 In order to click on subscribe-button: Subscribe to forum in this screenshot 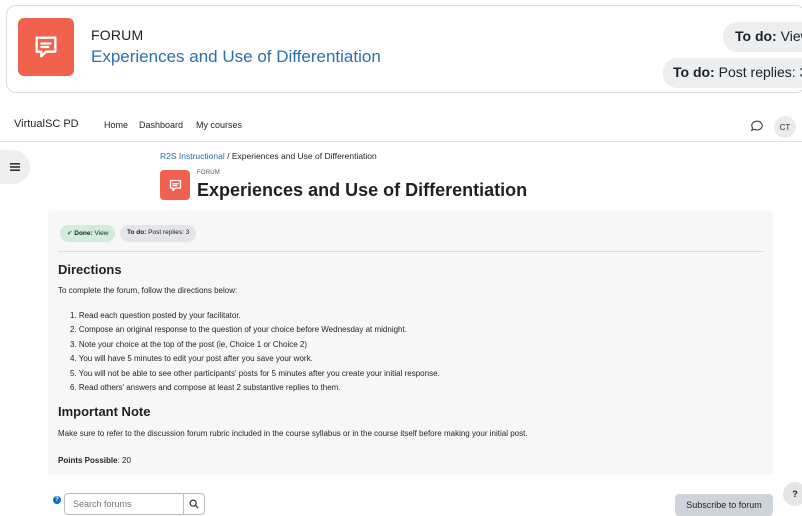, I will do `click(724, 505)`.